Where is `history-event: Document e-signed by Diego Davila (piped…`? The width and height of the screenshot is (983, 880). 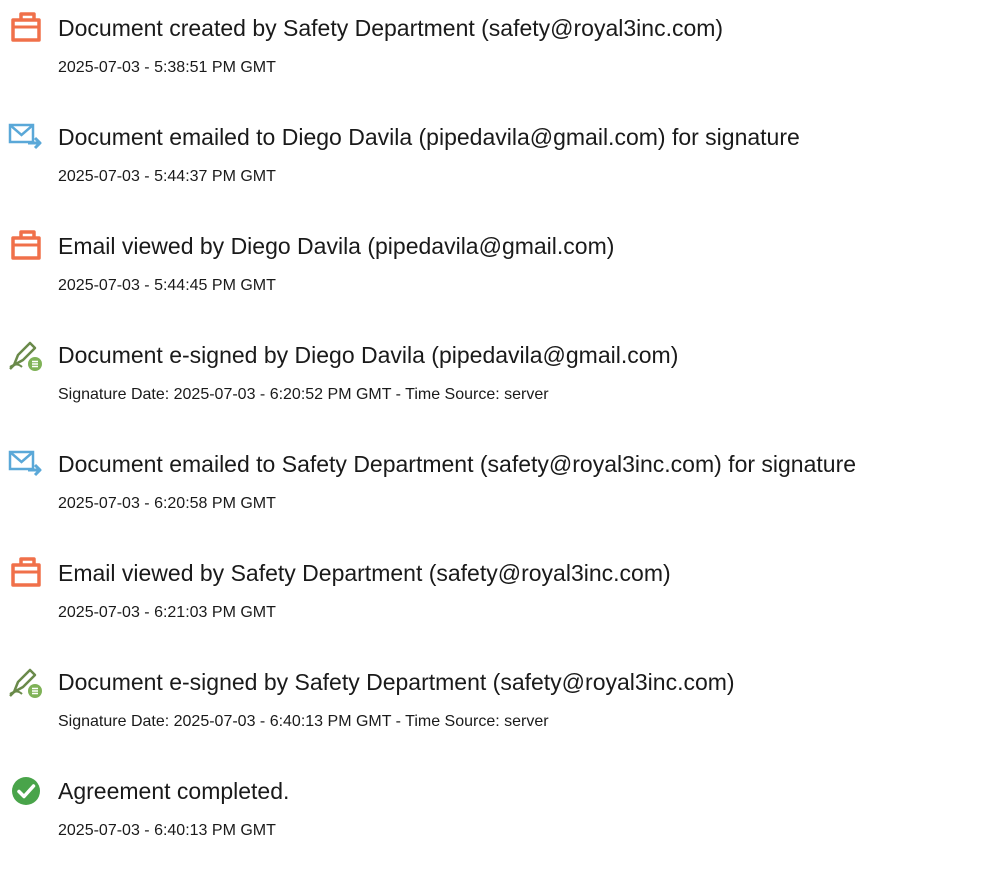 history-event: Document e-signed by Diego Davila (piped… is located at coordinates (491, 367).